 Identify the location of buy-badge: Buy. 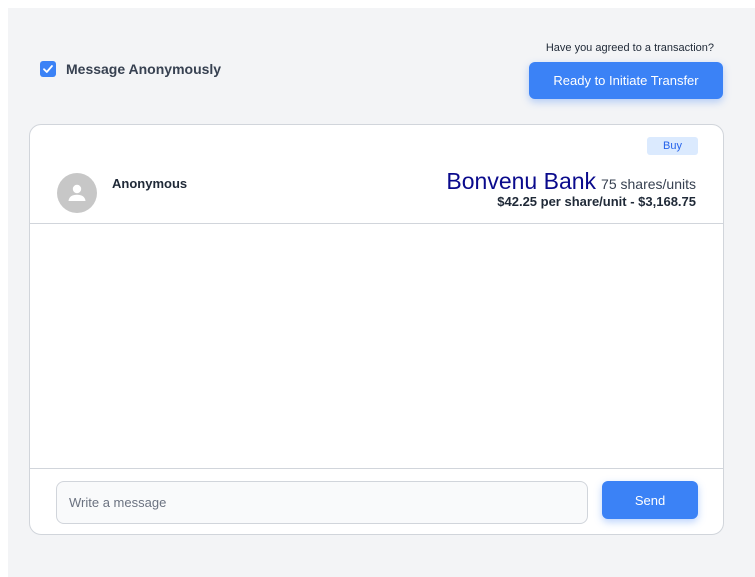
(672, 146).